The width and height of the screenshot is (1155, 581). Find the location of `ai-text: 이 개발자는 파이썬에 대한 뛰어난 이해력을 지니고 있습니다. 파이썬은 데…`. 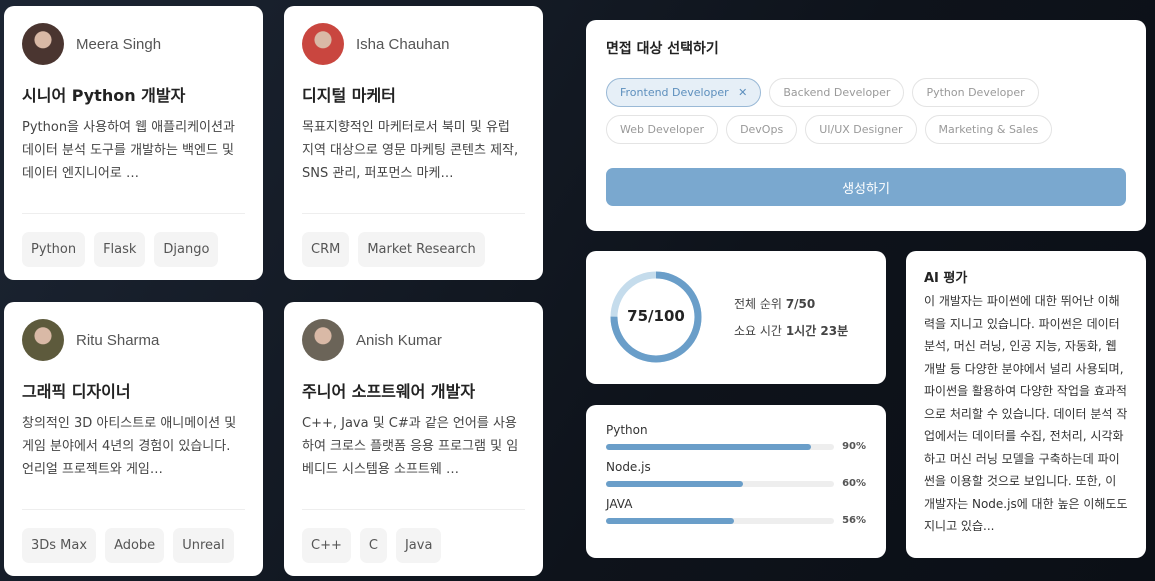

ai-text: 이 개발자는 파이썬에 대한 뛰어난 이해력을 지니고 있습니다. 파이썬은 데… is located at coordinates (1026, 413).